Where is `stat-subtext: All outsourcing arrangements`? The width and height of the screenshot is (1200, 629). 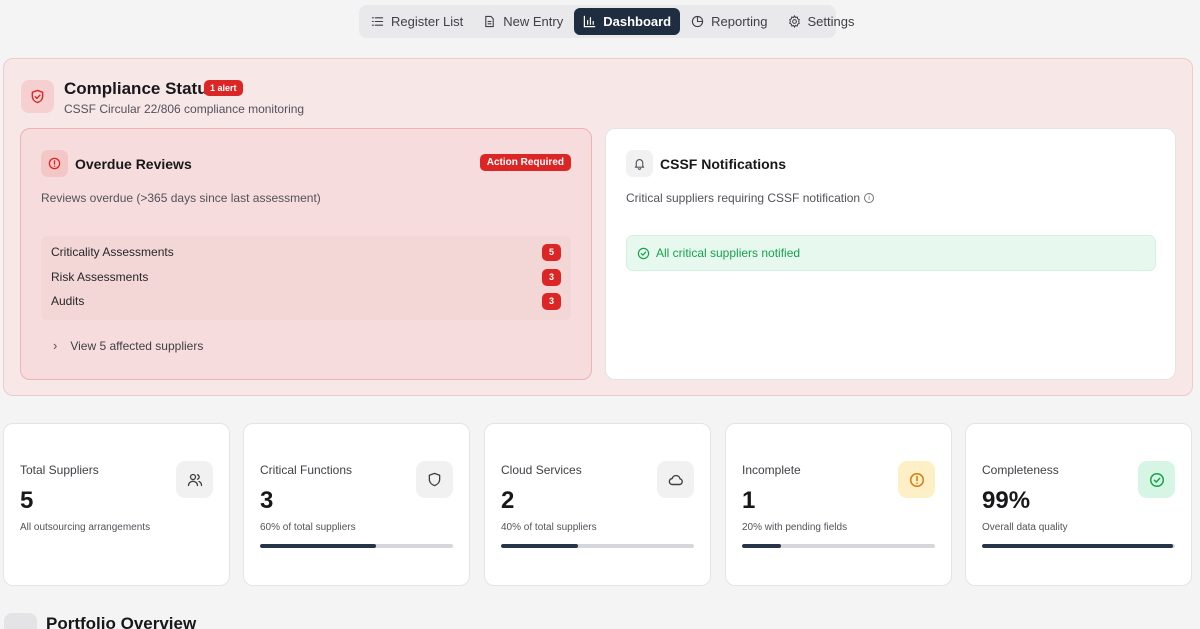
stat-subtext: All outsourcing arrangements is located at coordinates (85, 527).